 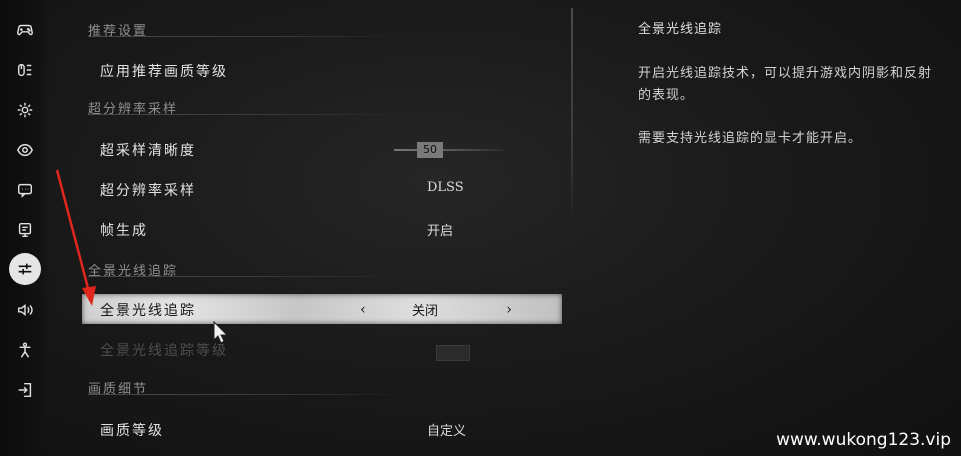 I want to click on description-body: 开启光线追踪技术，可以提升游戏内阴影和反射的表现。, so click(x=785, y=84).